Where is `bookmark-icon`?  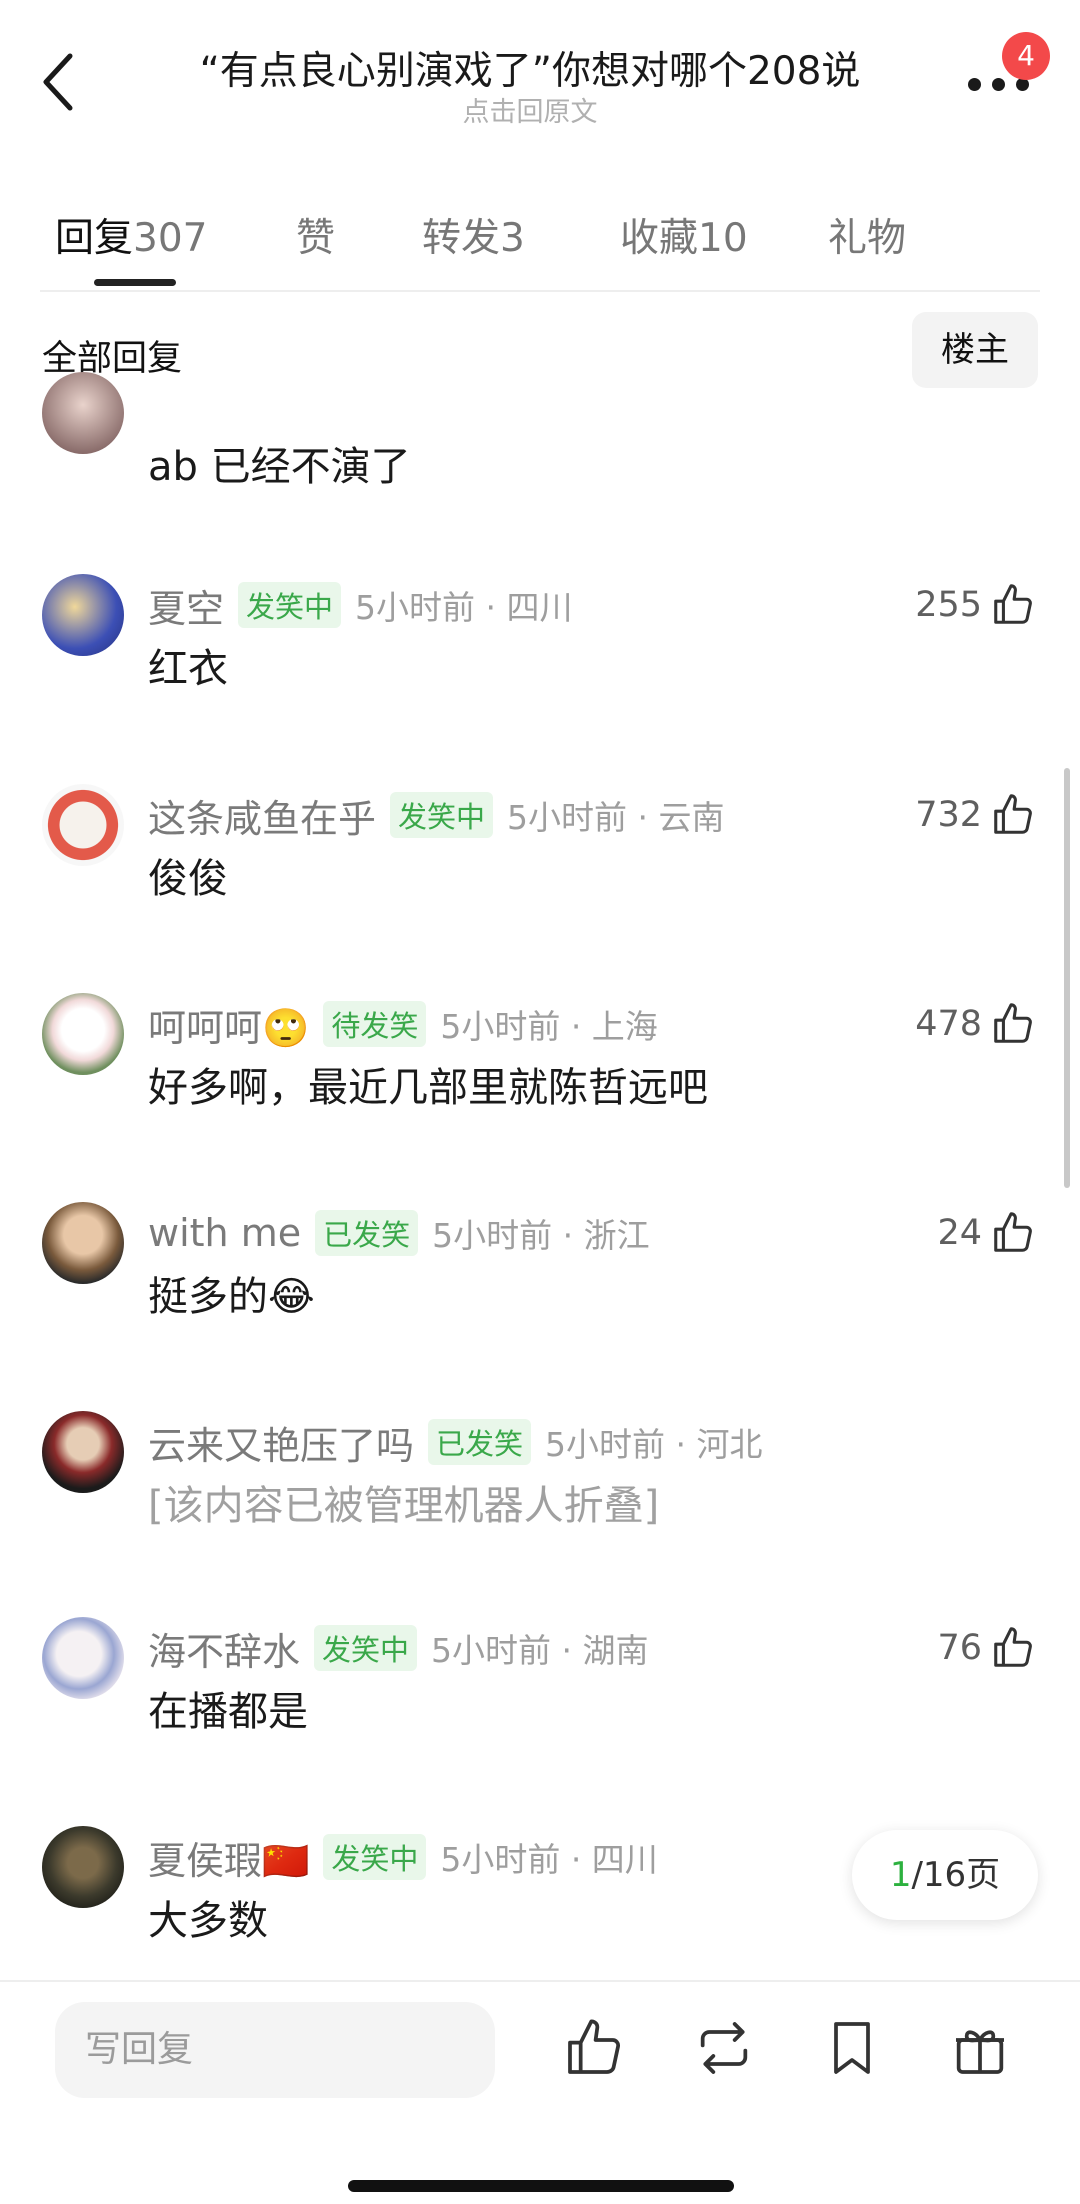
bookmark-icon is located at coordinates (852, 2048).